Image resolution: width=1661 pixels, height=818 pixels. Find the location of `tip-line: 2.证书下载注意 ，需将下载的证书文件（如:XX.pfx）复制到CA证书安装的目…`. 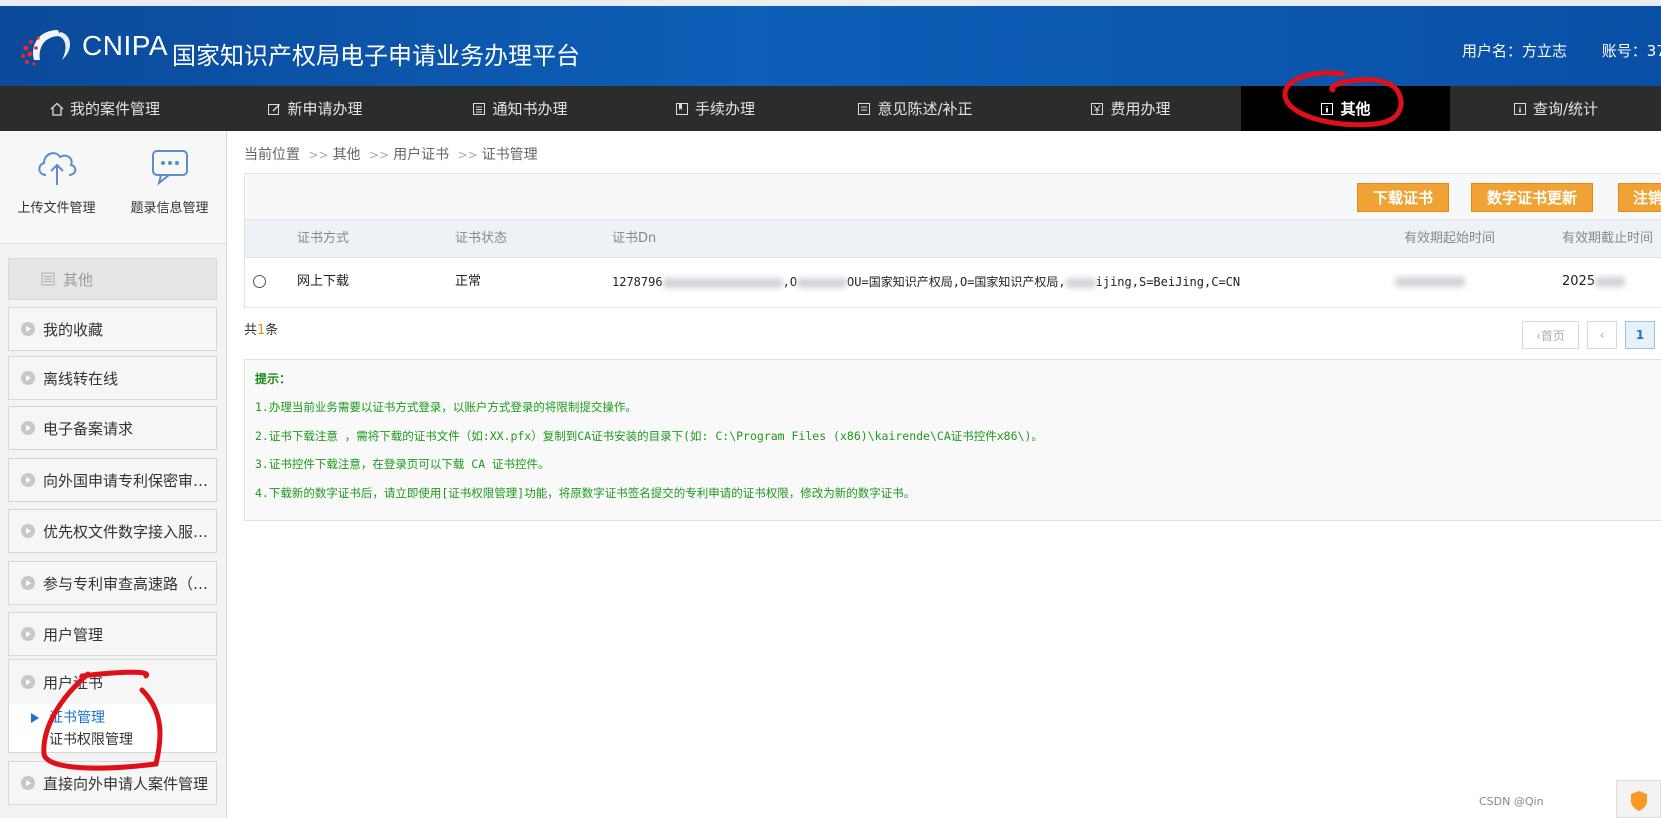

tip-line: 2.证书下载注意 ，需将下载的证书文件（如:XX.pfx）复制到CA证书安装的目… is located at coordinates (649, 435).